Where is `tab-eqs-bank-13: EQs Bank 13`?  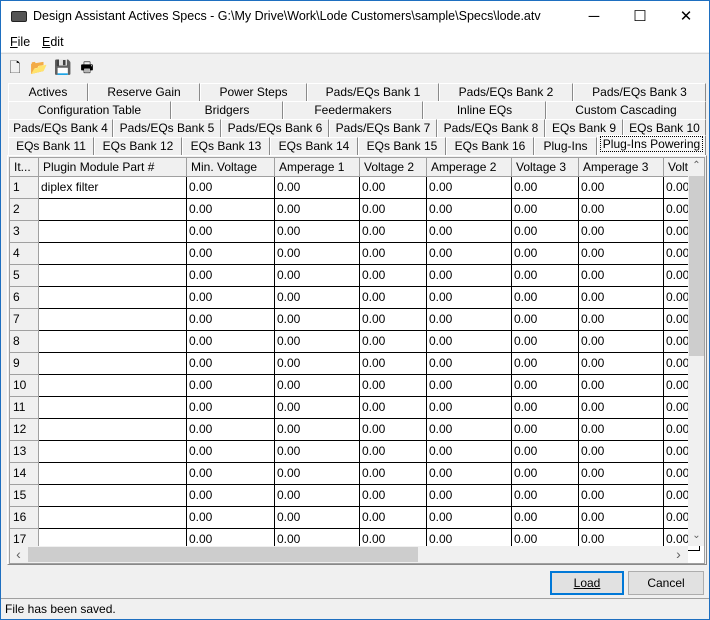
tab-eqs-bank-13: EQs Bank 13 is located at coordinates (226, 146).